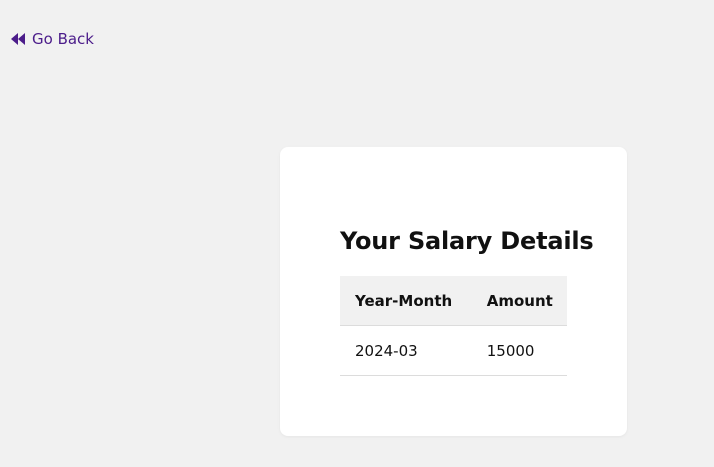 Image resolution: width=714 pixels, height=467 pixels. I want to click on go-back-label: Go Back, so click(63, 39).